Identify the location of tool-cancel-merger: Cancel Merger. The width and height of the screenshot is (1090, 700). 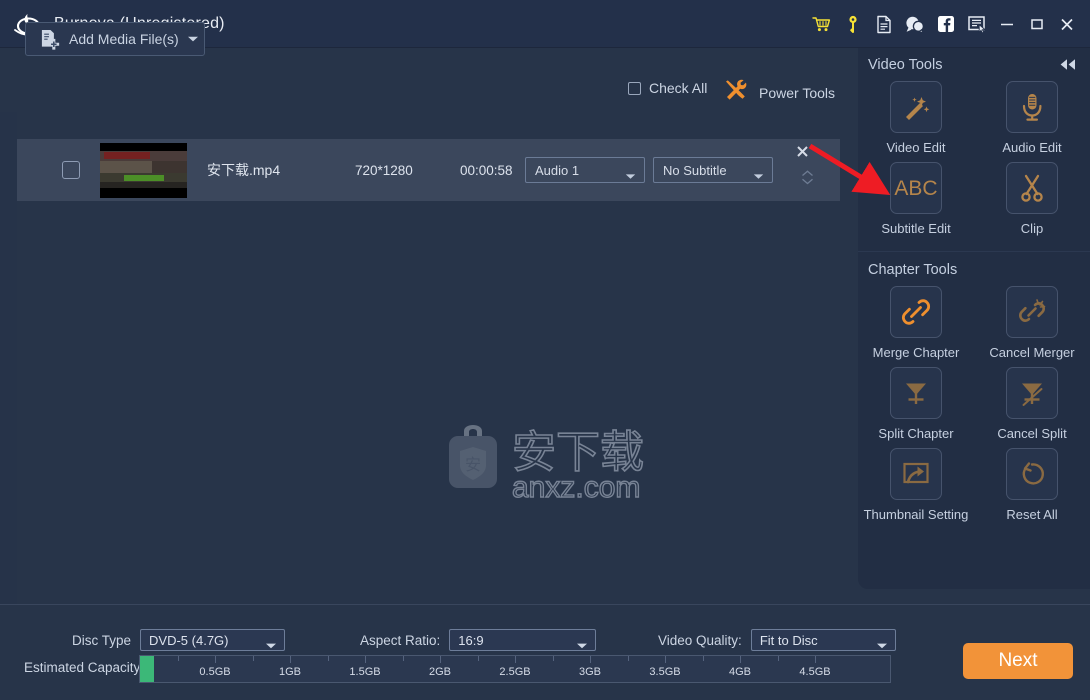
(1032, 323).